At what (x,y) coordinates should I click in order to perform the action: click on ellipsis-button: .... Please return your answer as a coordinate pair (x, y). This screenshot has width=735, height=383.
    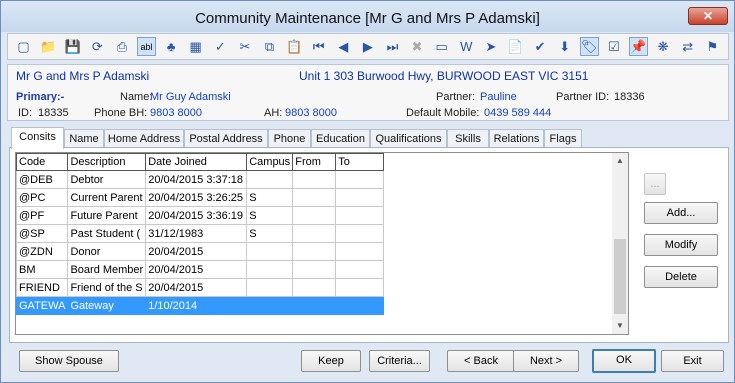
    Looking at the image, I should click on (655, 184).